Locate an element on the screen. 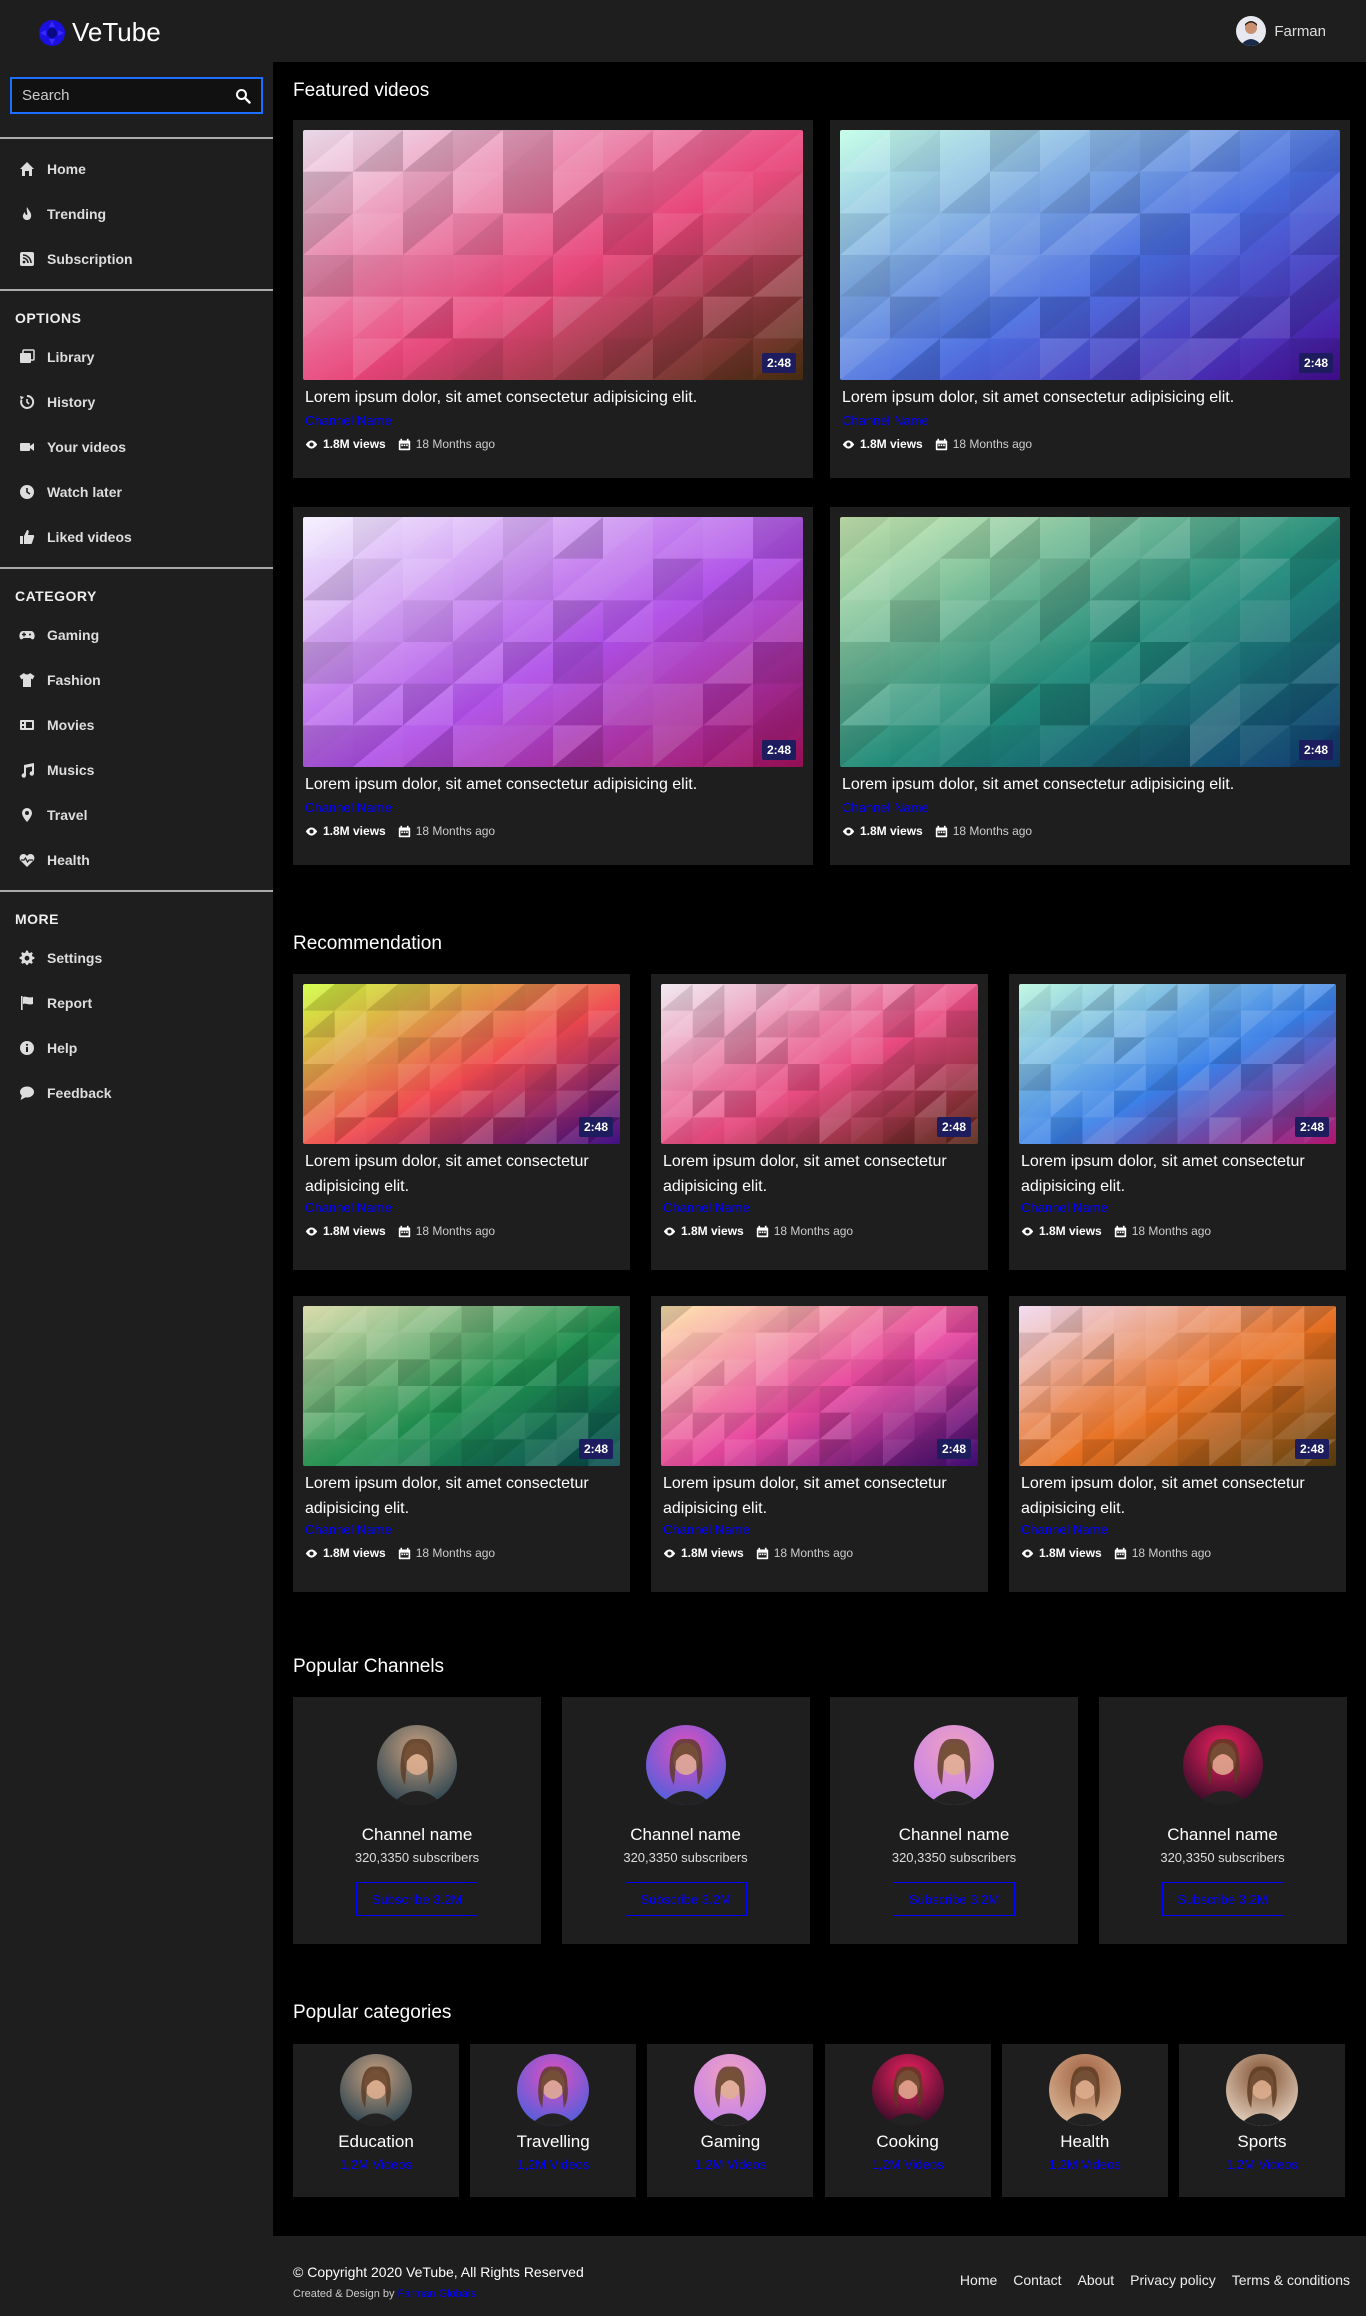 Image resolution: width=1366 pixels, height=2316 pixels. category-card: Travelling 1,2M Videos is located at coordinates (553, 2120).